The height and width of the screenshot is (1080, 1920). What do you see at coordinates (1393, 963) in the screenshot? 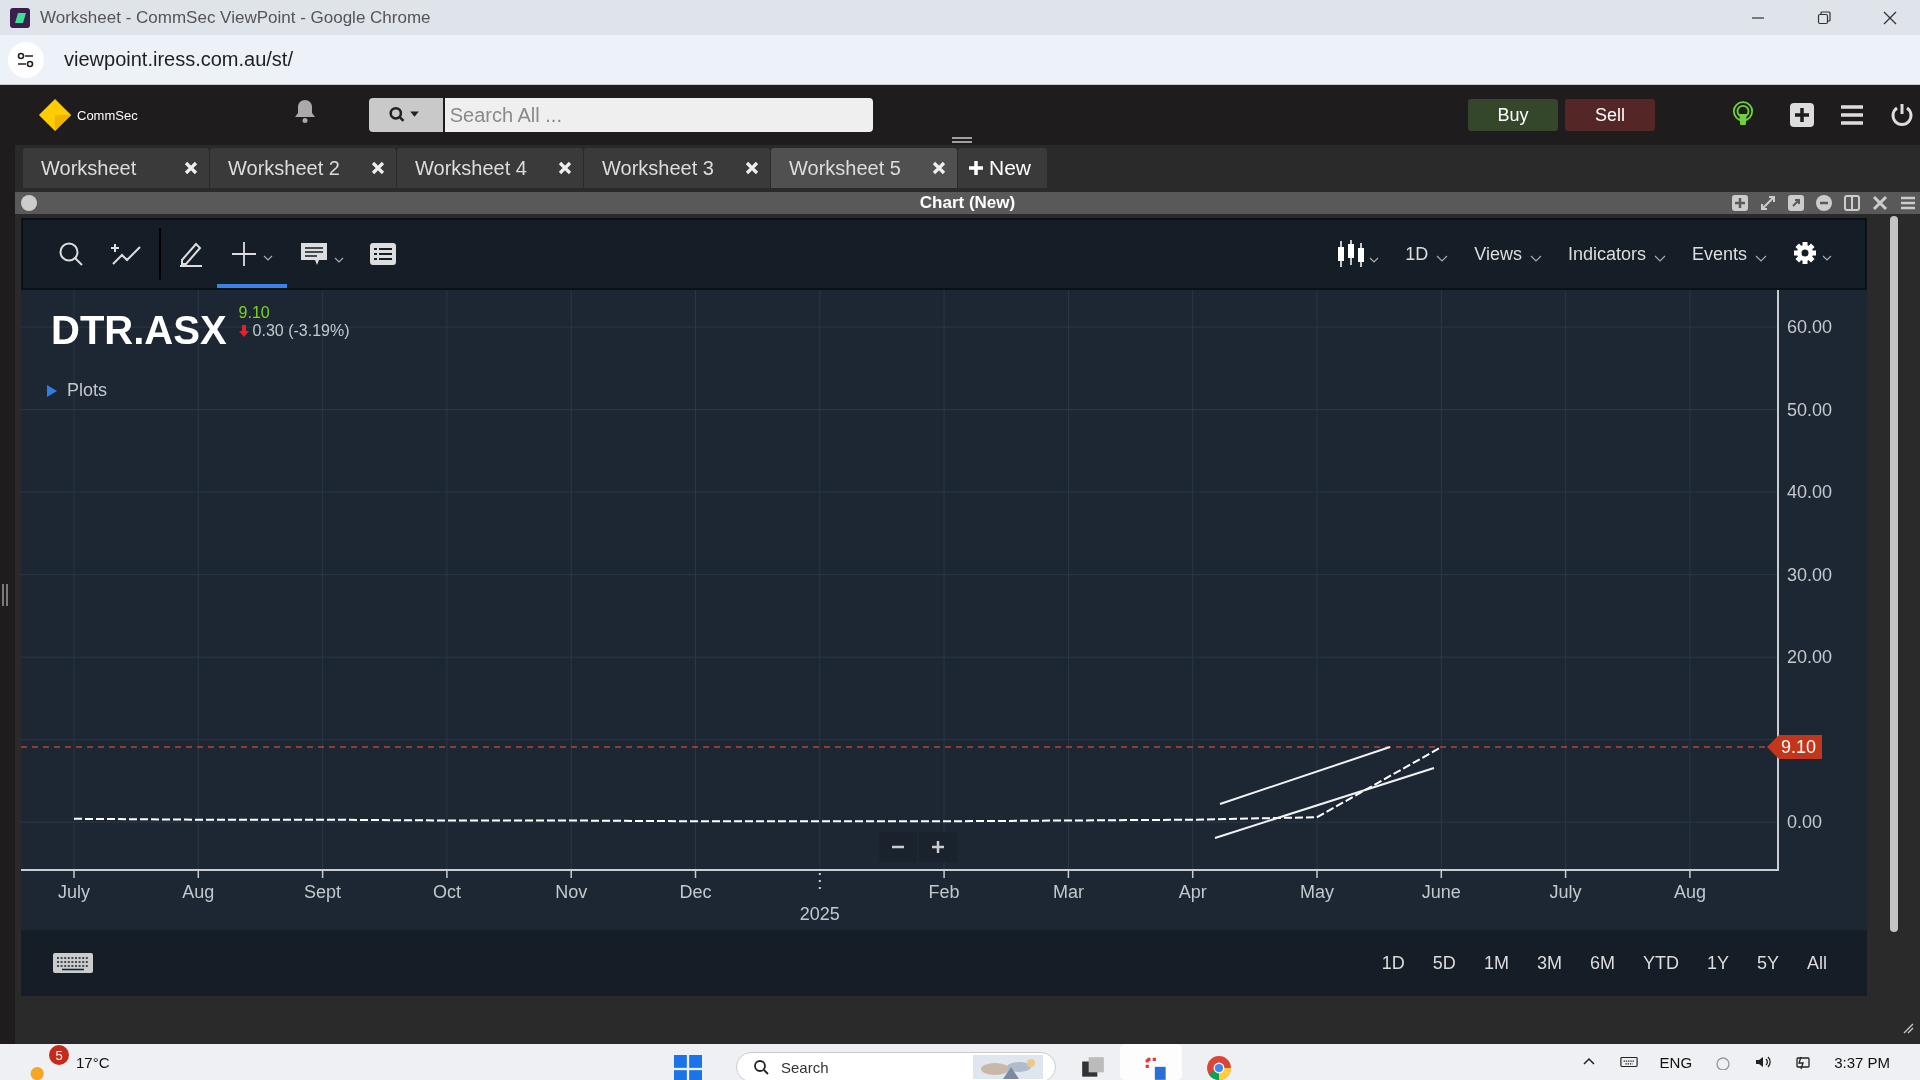
I see `range-button: 1D` at bounding box center [1393, 963].